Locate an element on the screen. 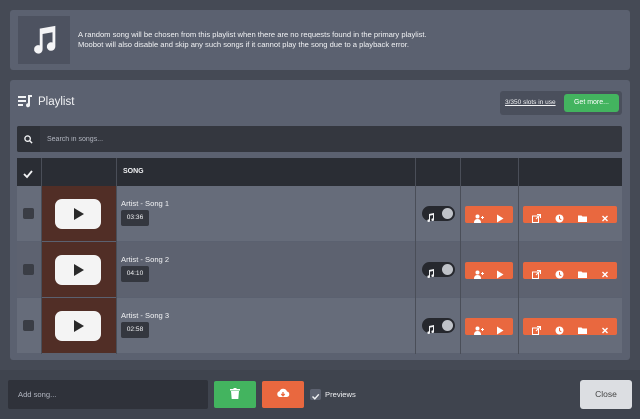 Image resolution: width=640 pixels, height=419 pixels. table-row: Artist - Song 2 04:10 is located at coordinates (319, 269).